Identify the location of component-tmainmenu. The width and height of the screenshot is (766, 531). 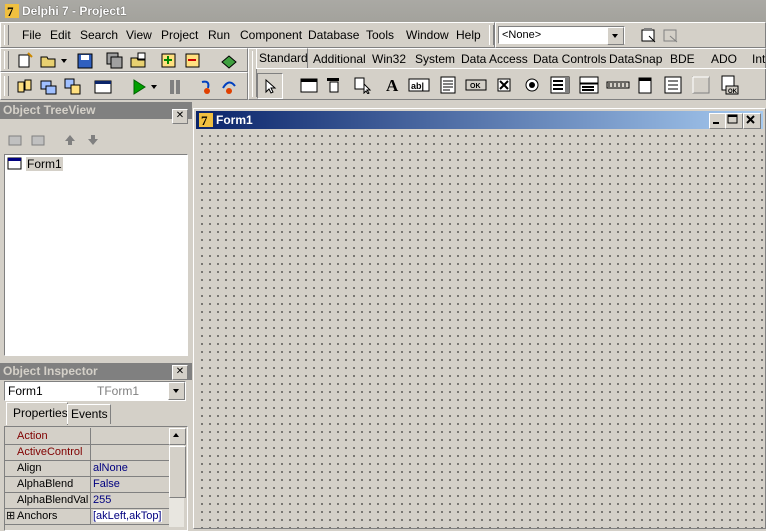
(335, 85).